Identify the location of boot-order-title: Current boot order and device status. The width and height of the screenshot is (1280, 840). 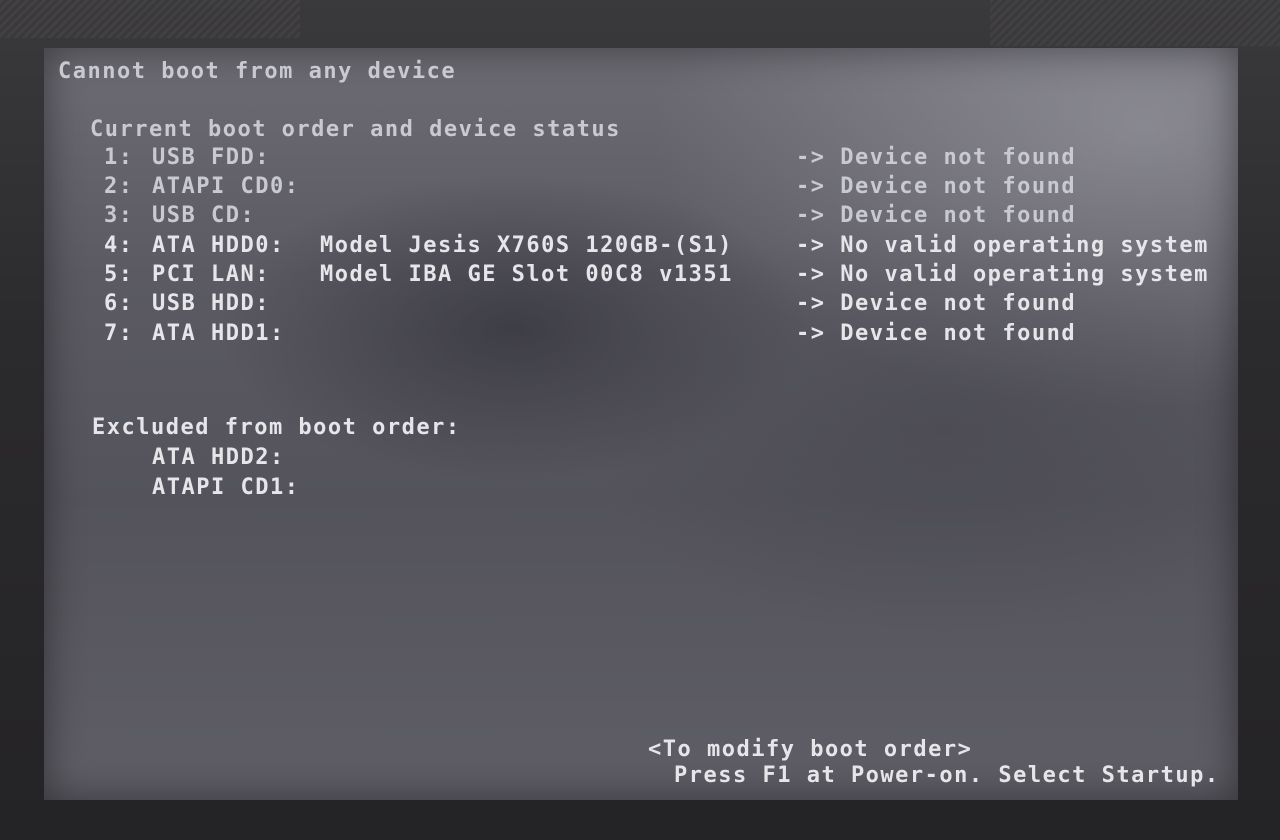
(355, 129).